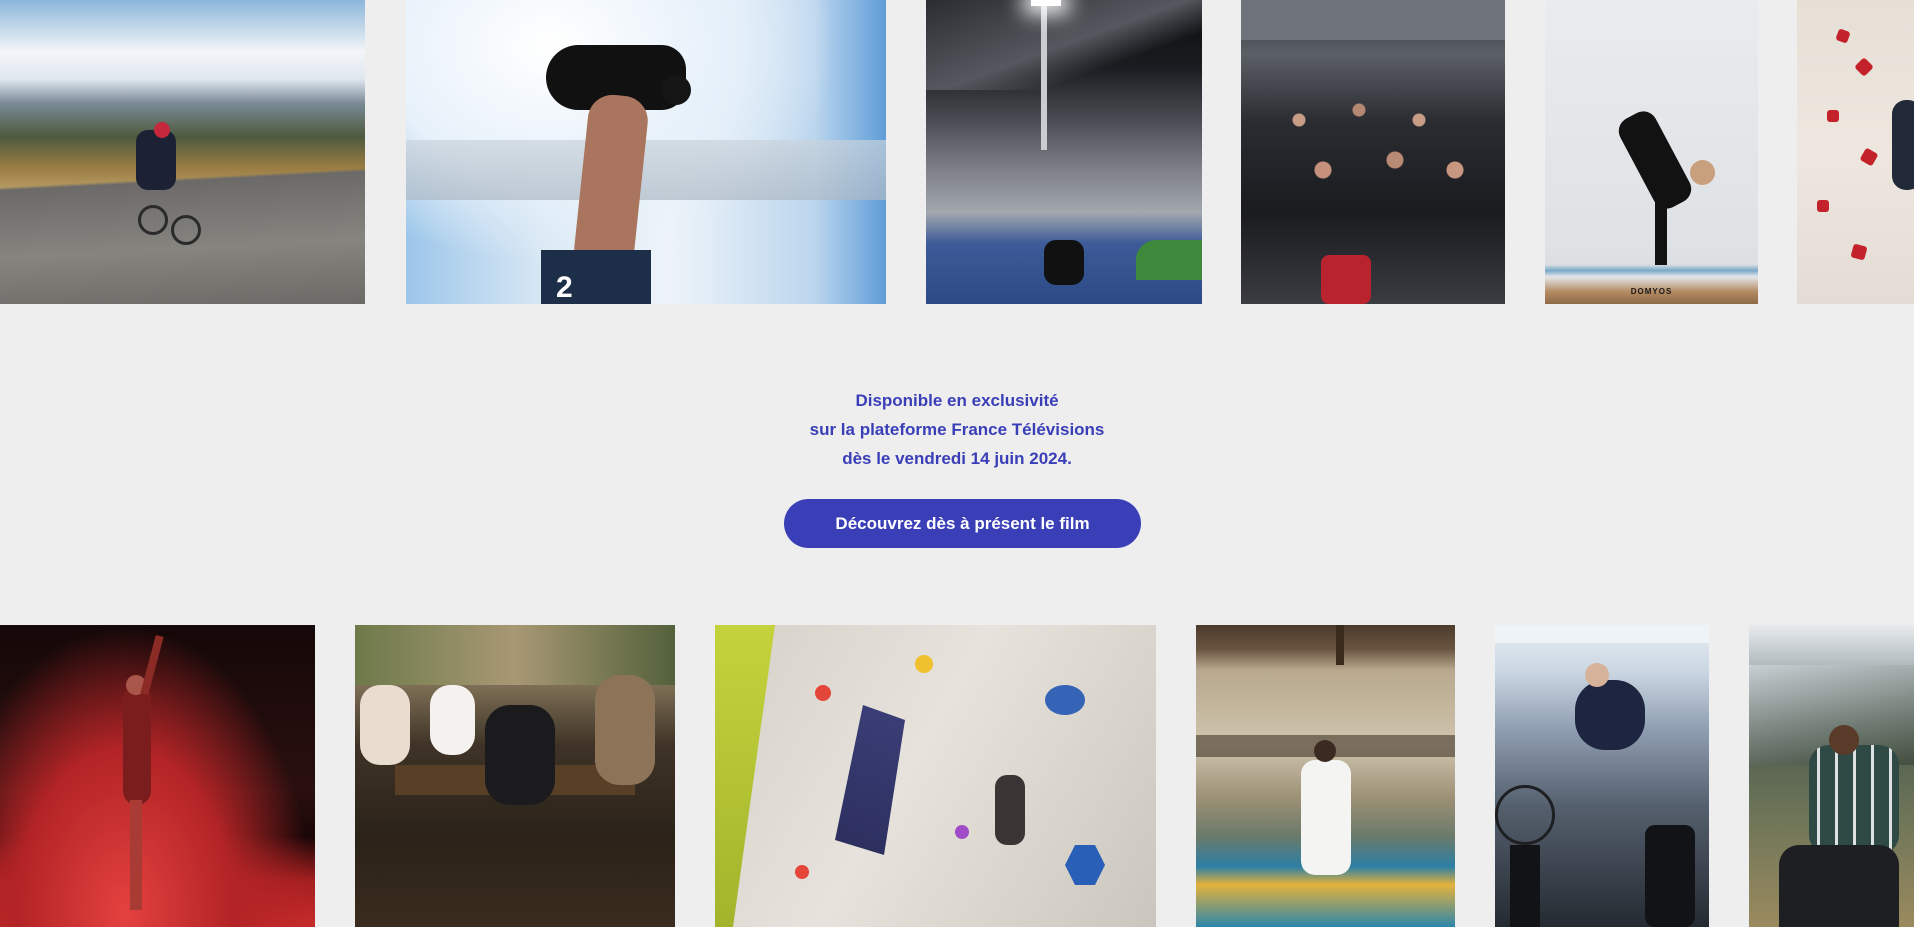  What do you see at coordinates (1373, 152) in the screenshot?
I see `team-photo` at bounding box center [1373, 152].